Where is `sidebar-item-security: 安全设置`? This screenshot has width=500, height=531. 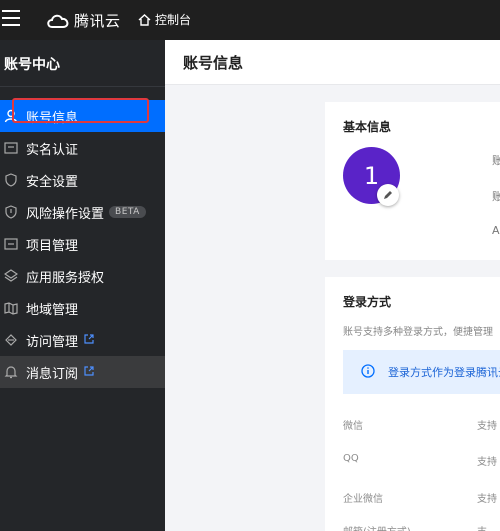 sidebar-item-security: 安全设置 is located at coordinates (82, 180).